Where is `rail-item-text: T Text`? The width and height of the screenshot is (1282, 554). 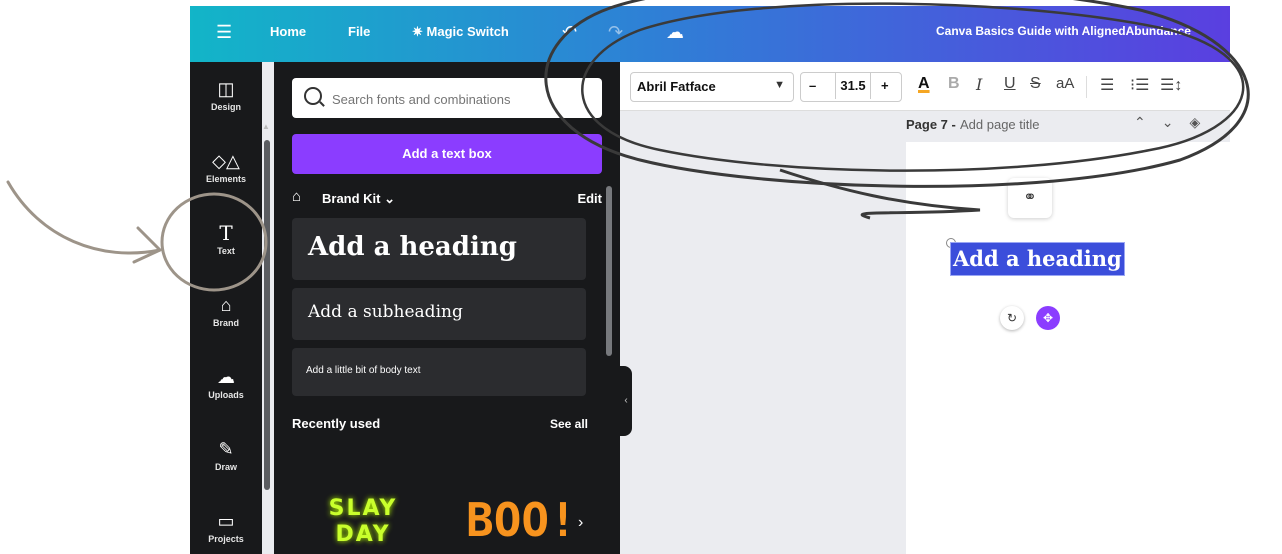
rail-item-text: T Text is located at coordinates (226, 246).